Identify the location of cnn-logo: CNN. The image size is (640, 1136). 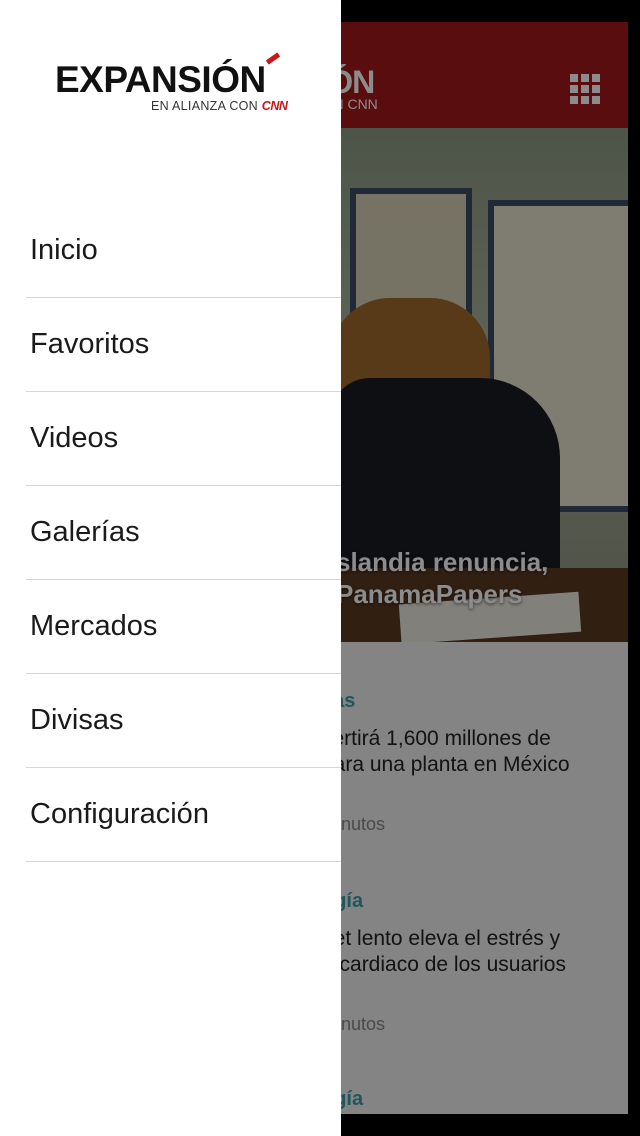
(274, 106).